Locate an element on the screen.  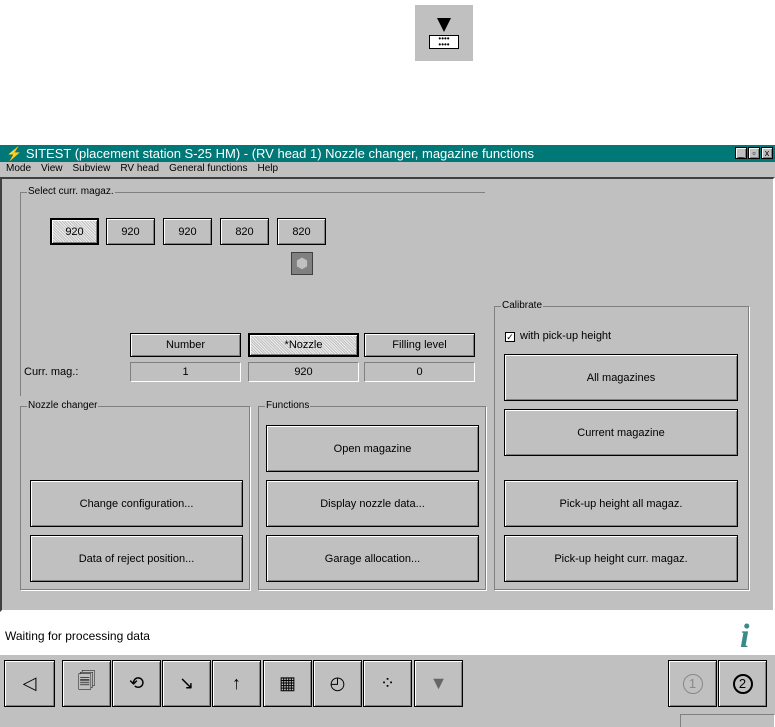
magazine-indicator-icon: ⬢ is located at coordinates (302, 263).